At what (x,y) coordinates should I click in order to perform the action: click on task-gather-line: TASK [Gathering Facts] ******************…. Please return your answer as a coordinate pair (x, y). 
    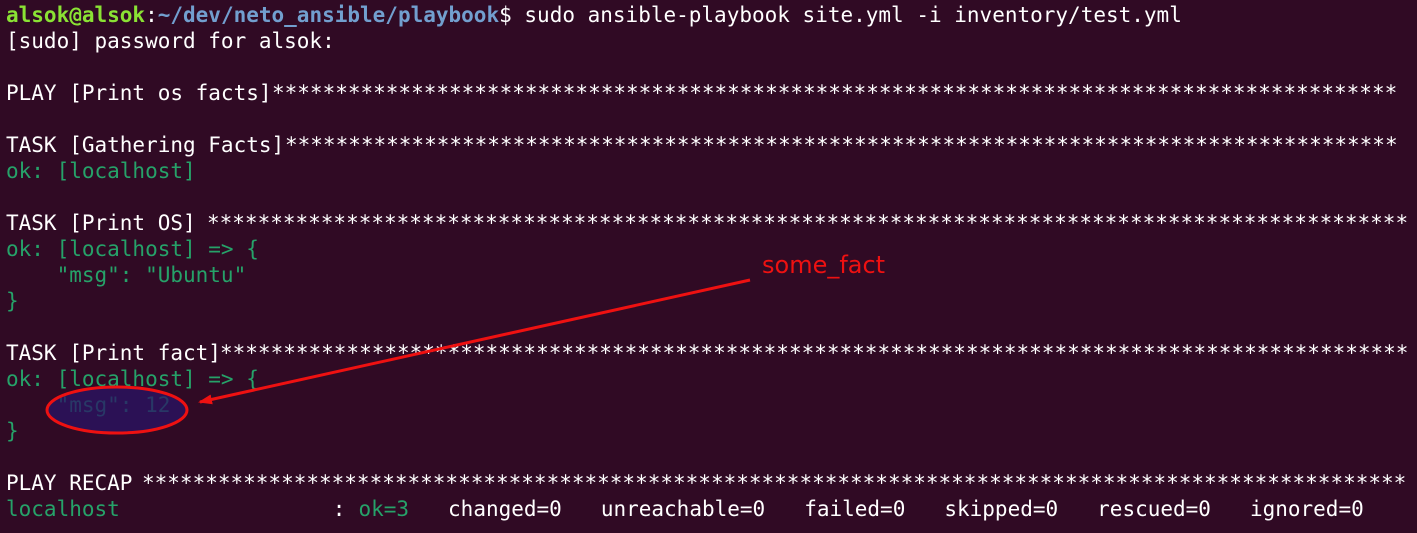
    Looking at the image, I should click on (708, 145).